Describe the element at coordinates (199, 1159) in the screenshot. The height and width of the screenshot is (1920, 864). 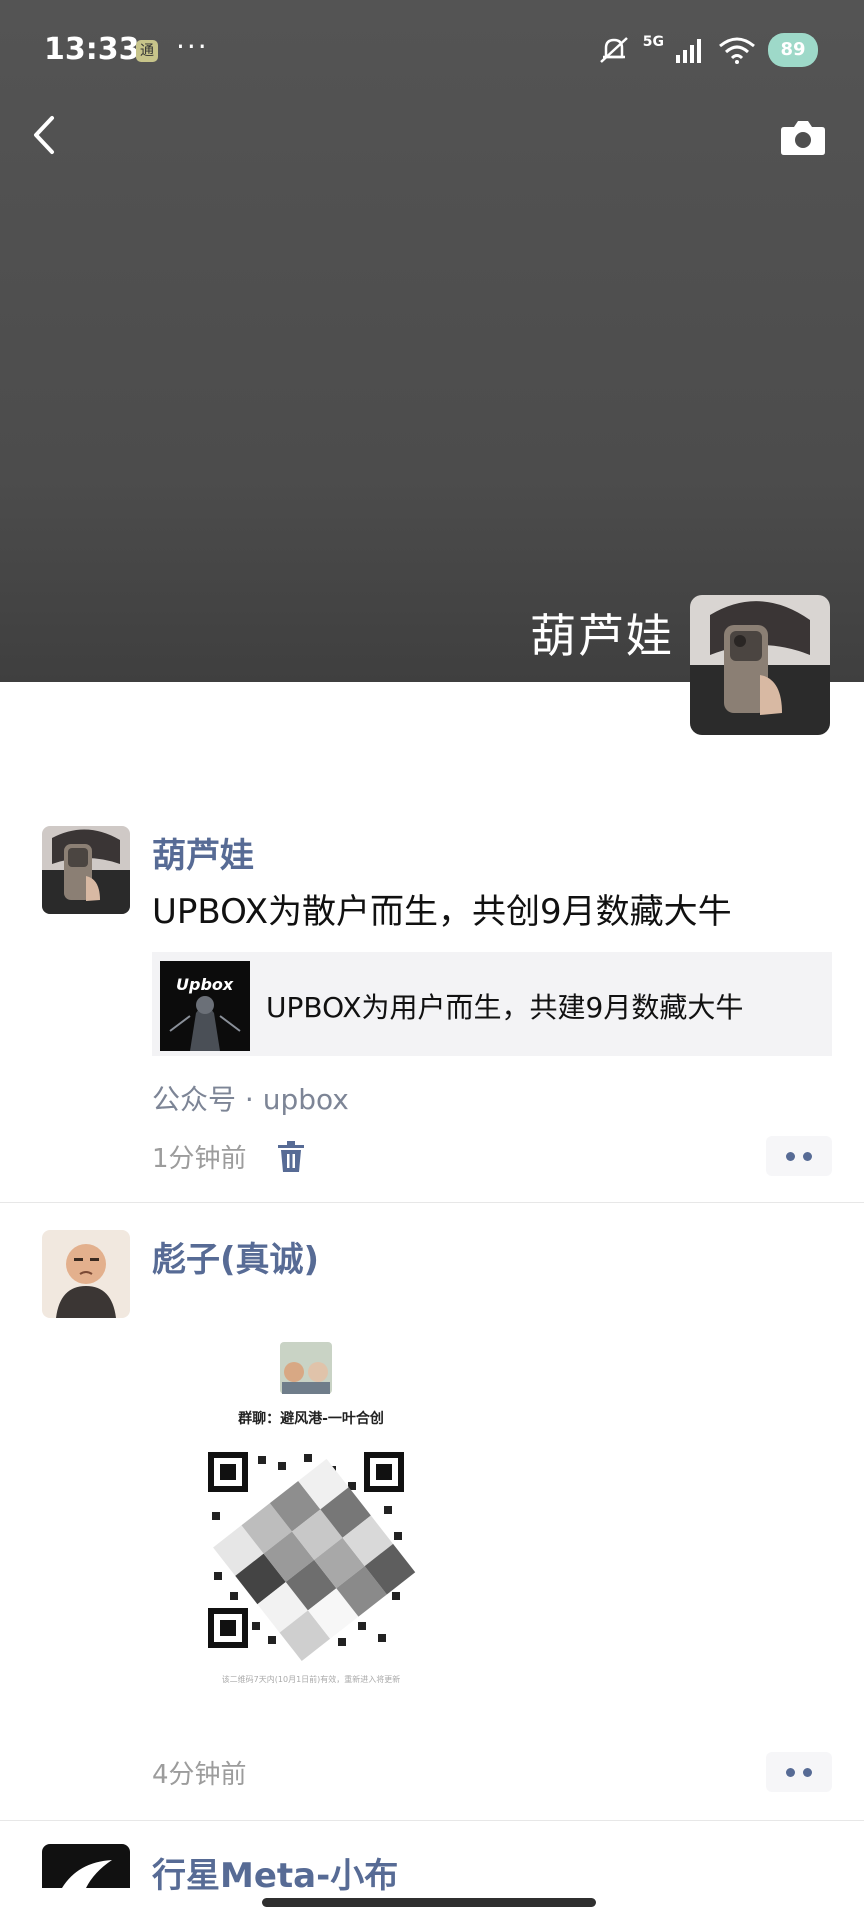
I see `post-time: 1分钟前` at that location.